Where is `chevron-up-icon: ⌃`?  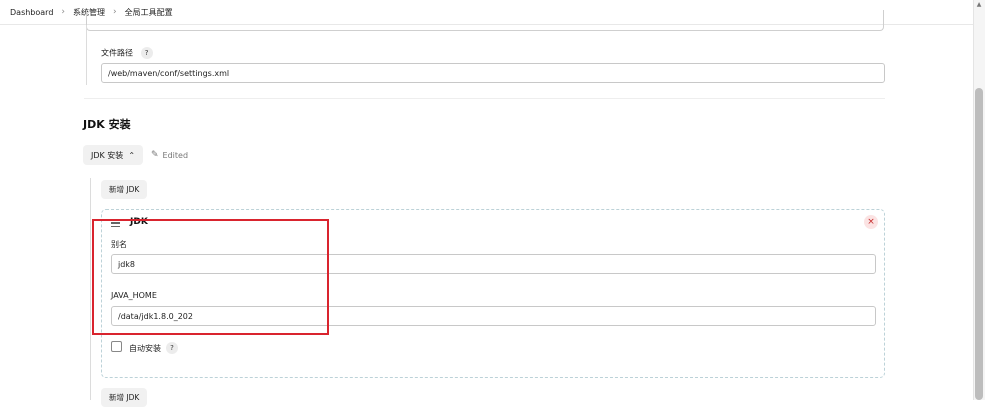
chevron-up-icon: ⌃ is located at coordinates (132, 155).